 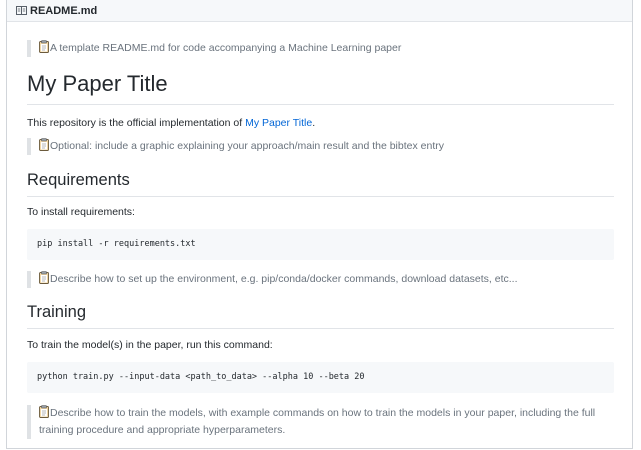 What do you see at coordinates (319, 11) in the screenshot?
I see `file-header: README.md` at bounding box center [319, 11].